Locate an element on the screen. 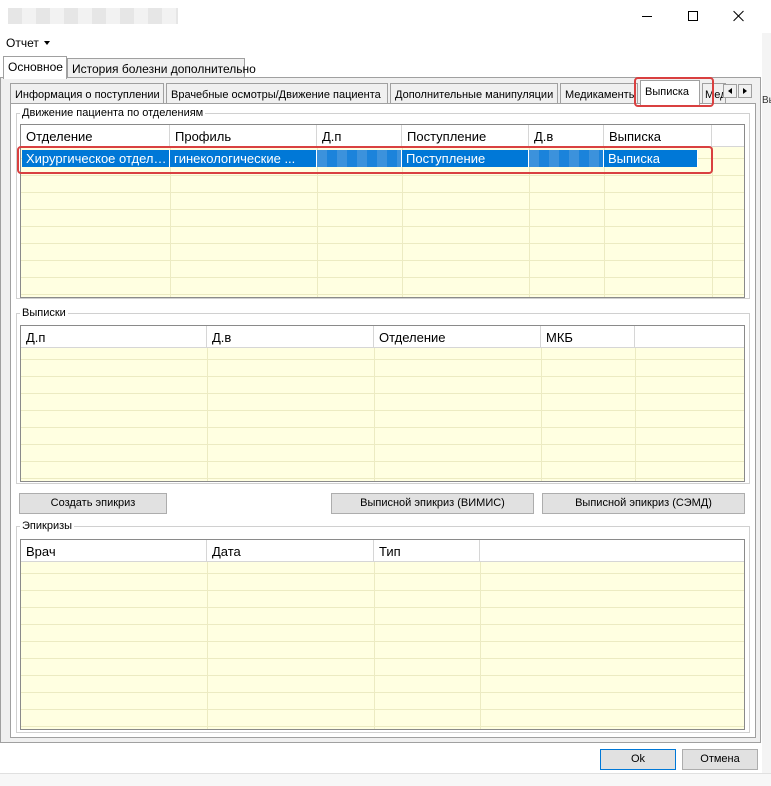 The width and height of the screenshot is (771, 786). maximize-icon is located at coordinates (693, 16).